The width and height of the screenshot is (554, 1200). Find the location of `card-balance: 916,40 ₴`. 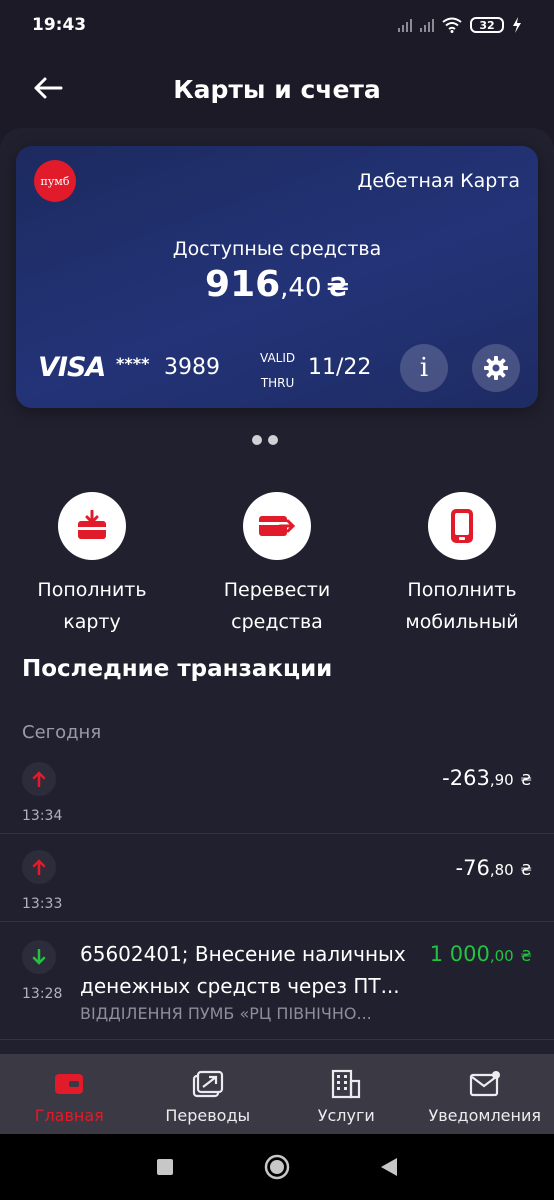

card-balance: 916,40 ₴ is located at coordinates (277, 284).